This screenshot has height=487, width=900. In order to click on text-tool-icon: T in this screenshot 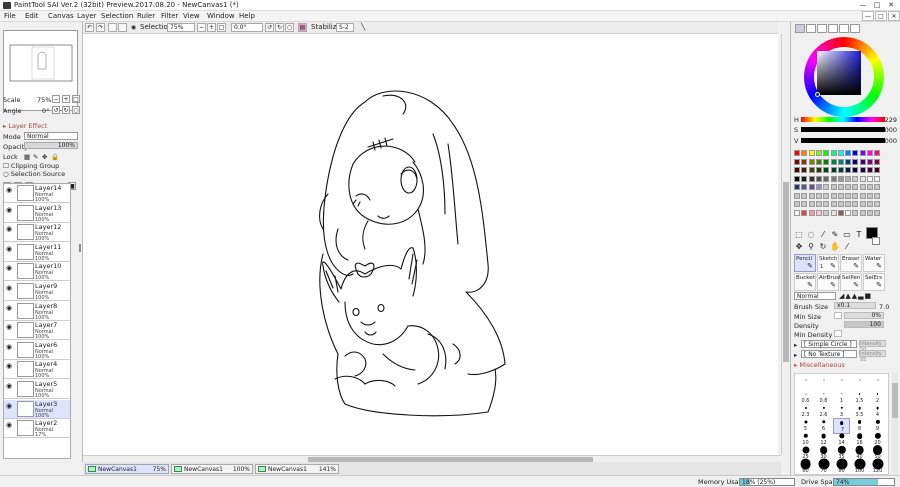, I will do `click(859, 234)`.